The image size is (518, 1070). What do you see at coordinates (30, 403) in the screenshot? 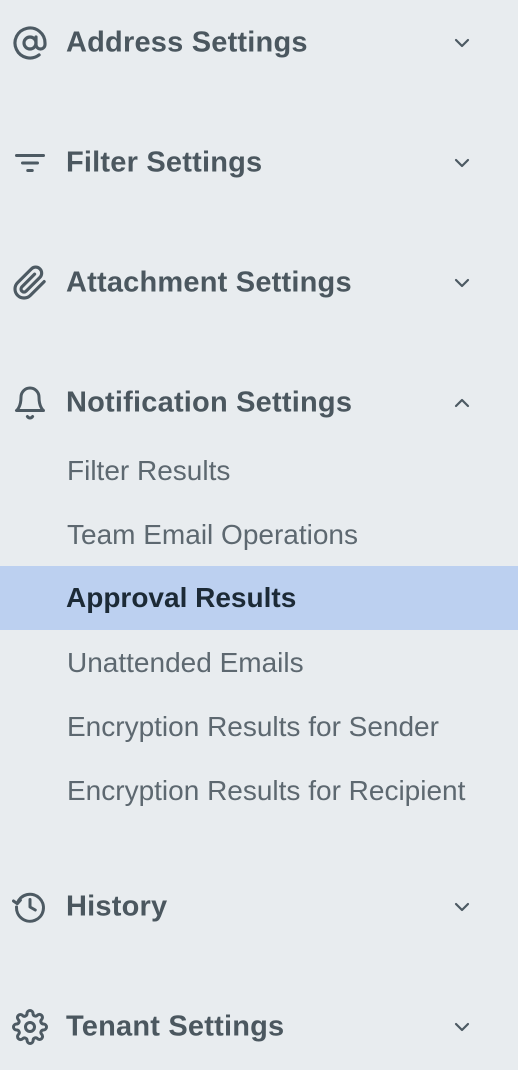
I see `bell-icon` at bounding box center [30, 403].